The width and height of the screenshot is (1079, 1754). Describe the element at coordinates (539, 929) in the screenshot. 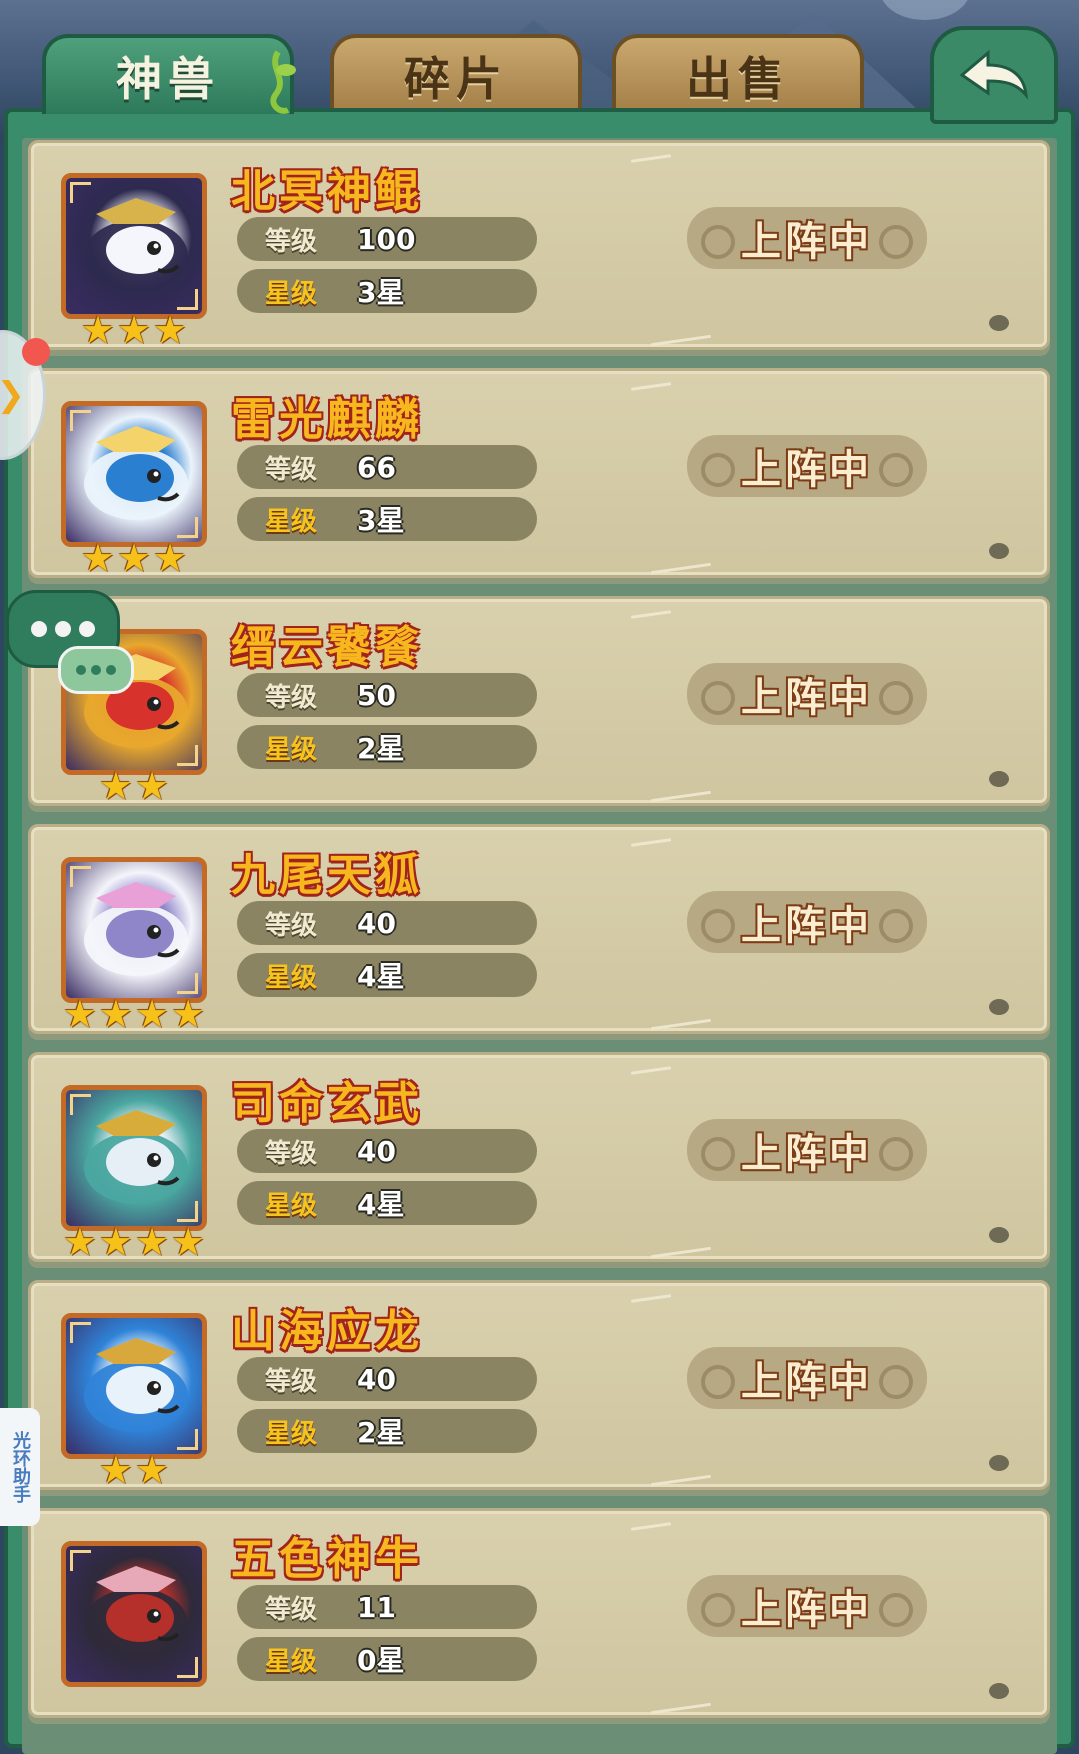

I see `beast-card: ★ ★ ★ ★ 九尾天狐 等级 40 星级 4星 上阵中` at that location.